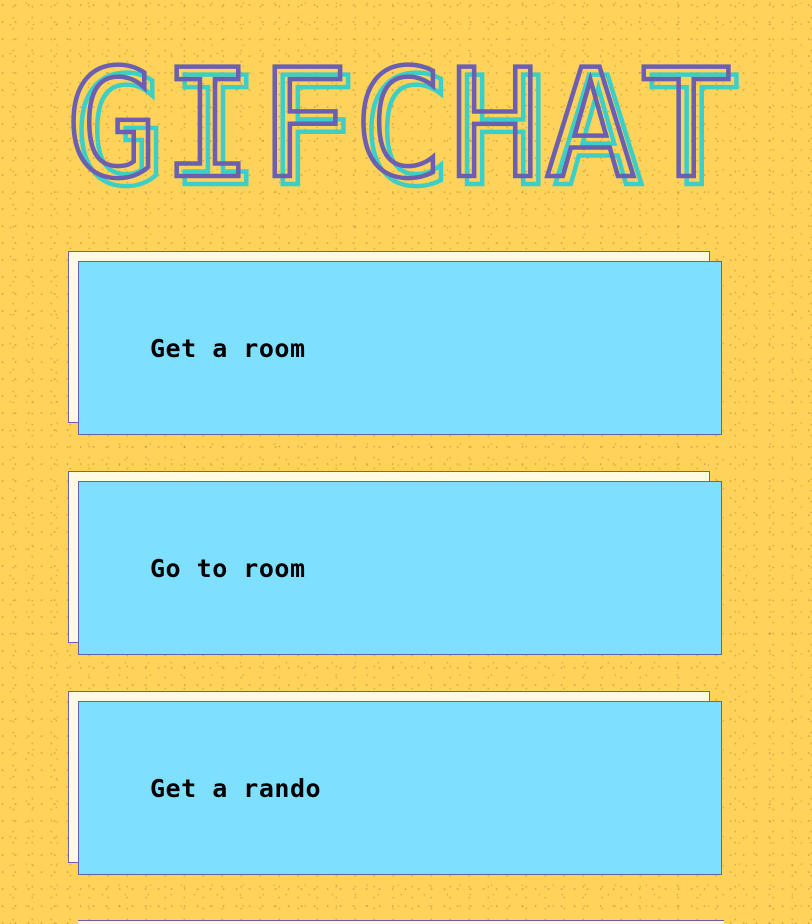  Describe the element at coordinates (236, 788) in the screenshot. I see `get-a-rando-label: Get a rando` at that location.